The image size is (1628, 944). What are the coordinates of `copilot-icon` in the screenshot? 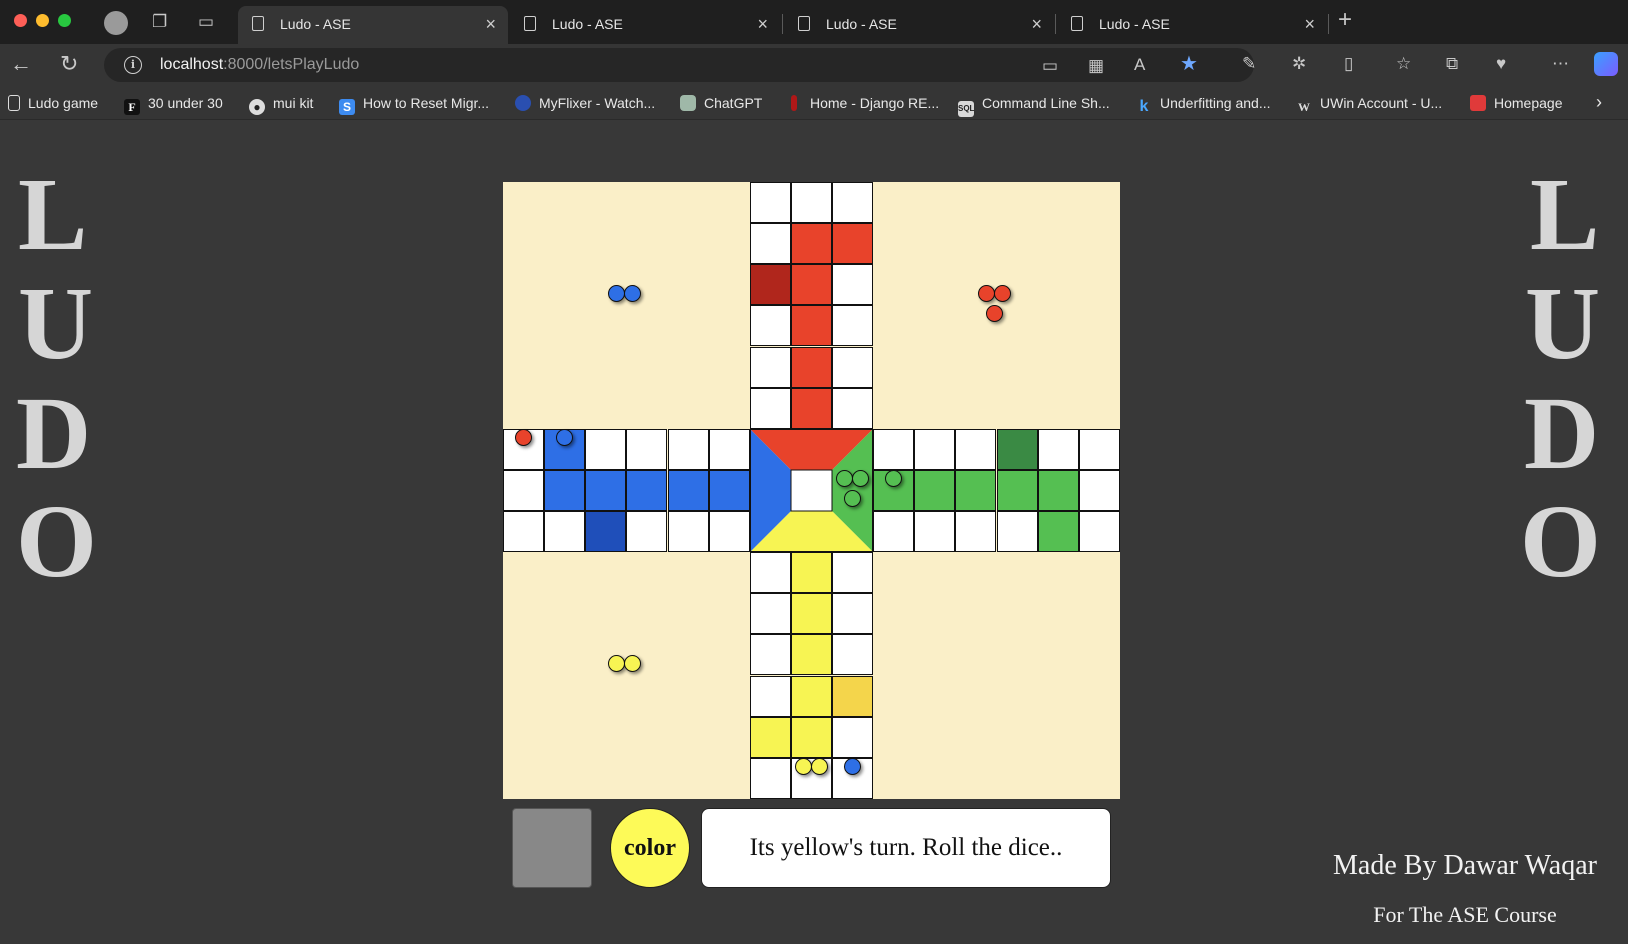 It's located at (1606, 64).